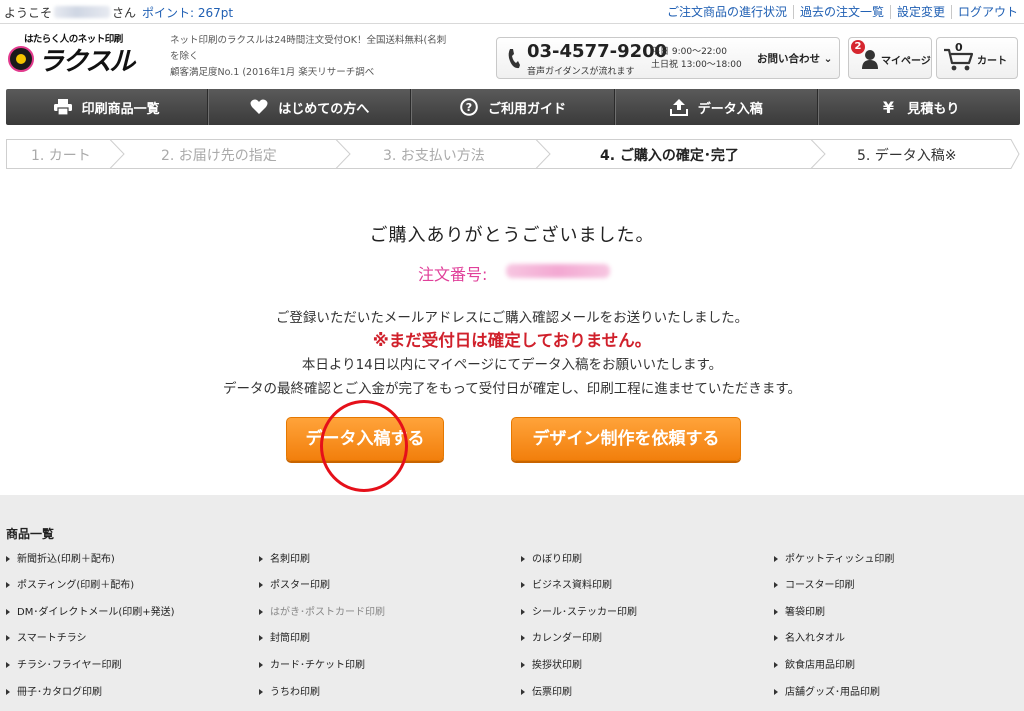 The image size is (1024, 711). What do you see at coordinates (60, 557) in the screenshot?
I see `product-link: 新聞折込(印刷＋配布)` at bounding box center [60, 557].